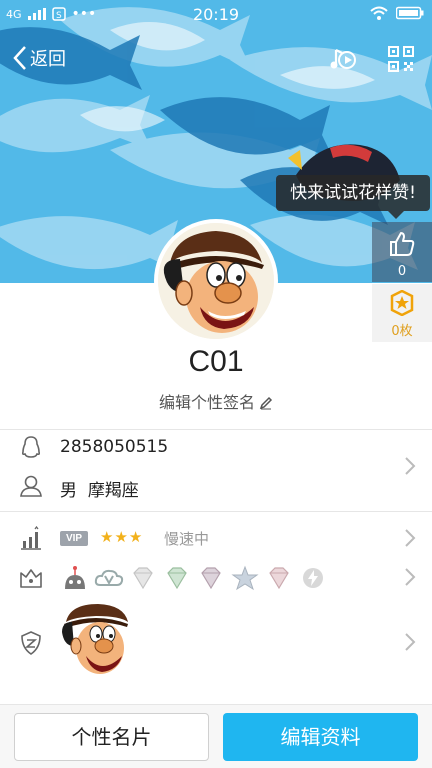 The image size is (432, 768). I want to click on edit-signature-link: 编辑个性签名, so click(216, 401).